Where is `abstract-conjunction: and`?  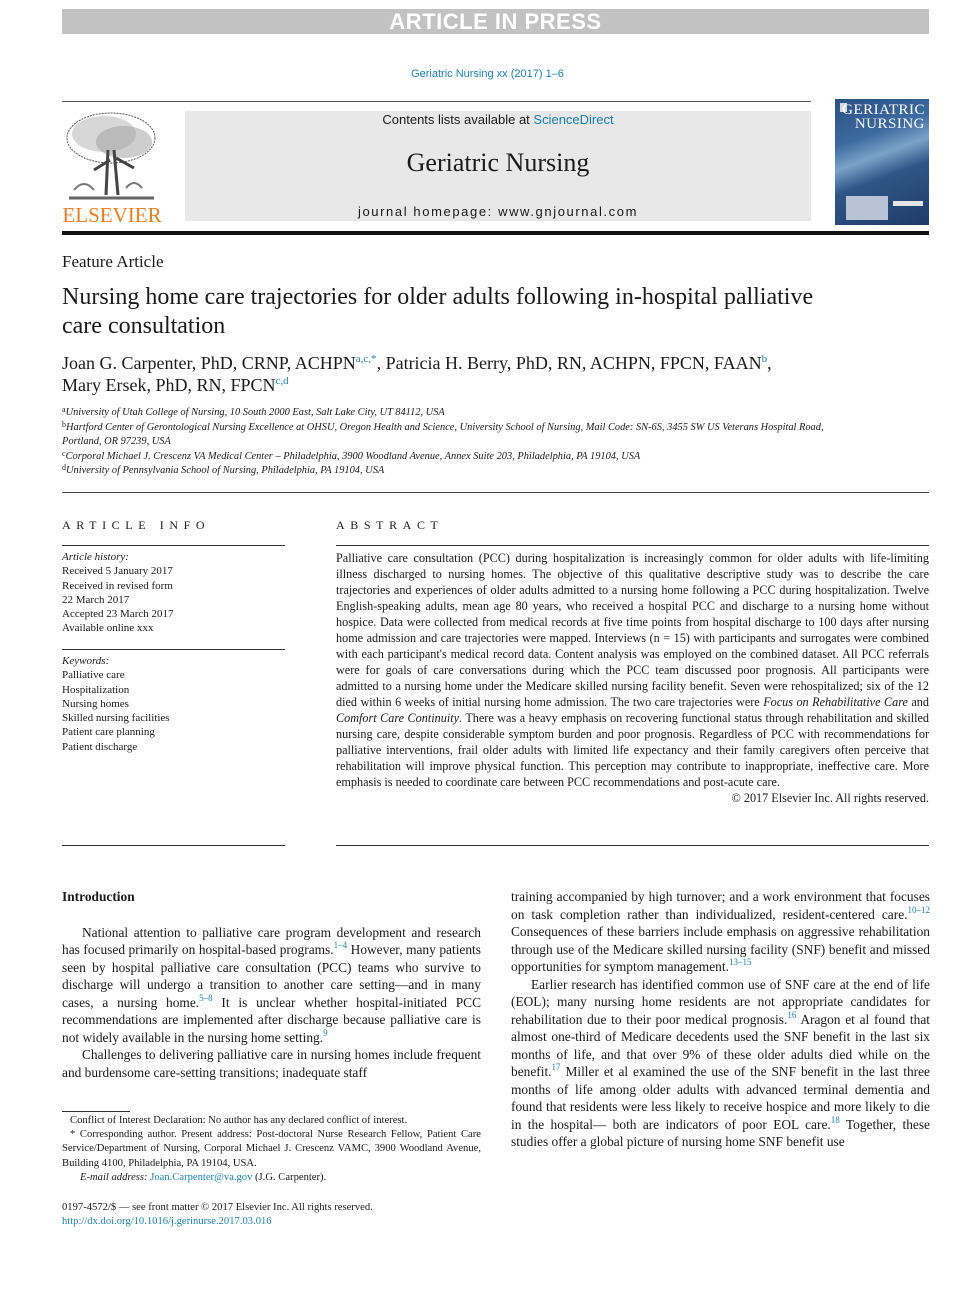 abstract-conjunction: and is located at coordinates (918, 702).